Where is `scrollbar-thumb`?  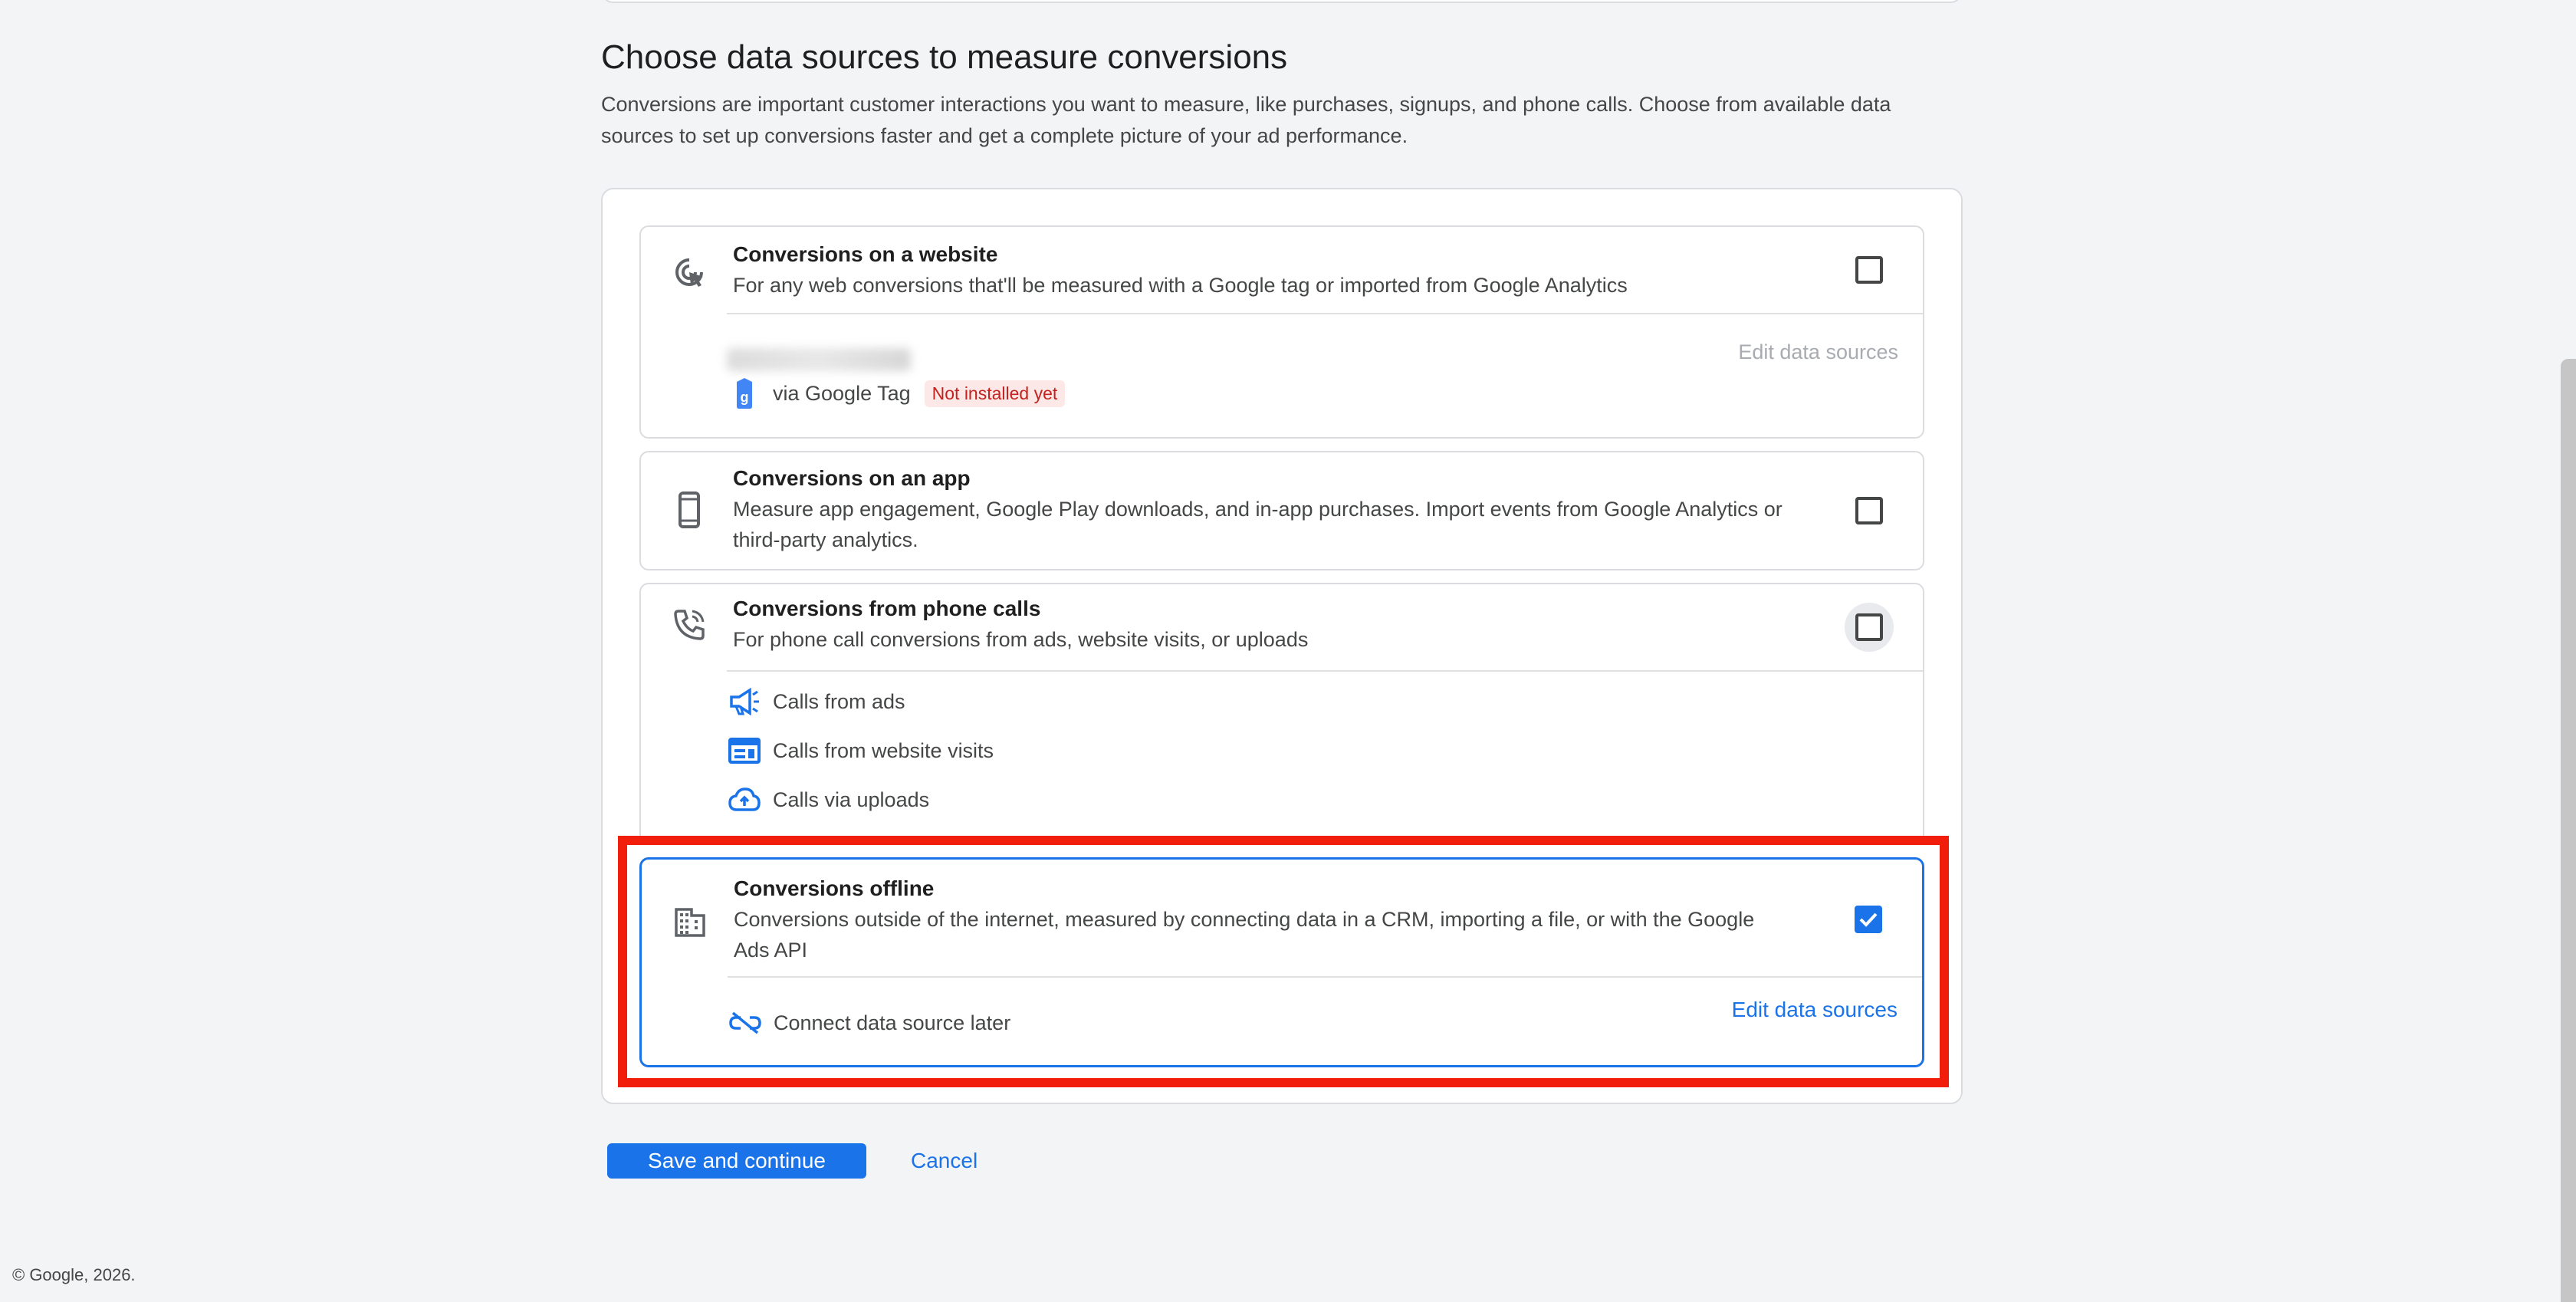 scrollbar-thumb is located at coordinates (2569, 830).